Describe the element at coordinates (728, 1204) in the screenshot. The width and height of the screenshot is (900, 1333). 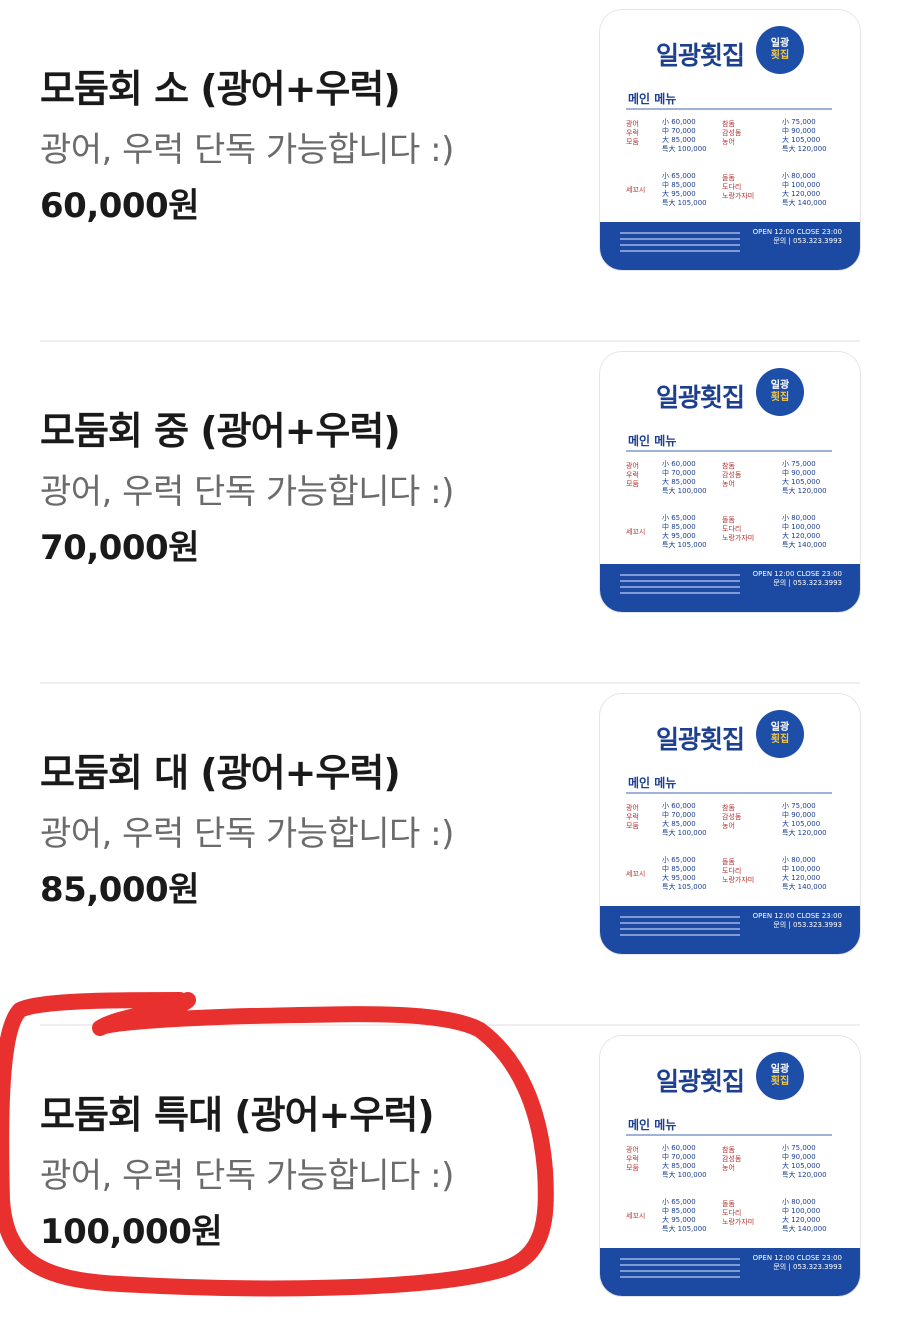
I see `thumb-label: 돌돔` at that location.